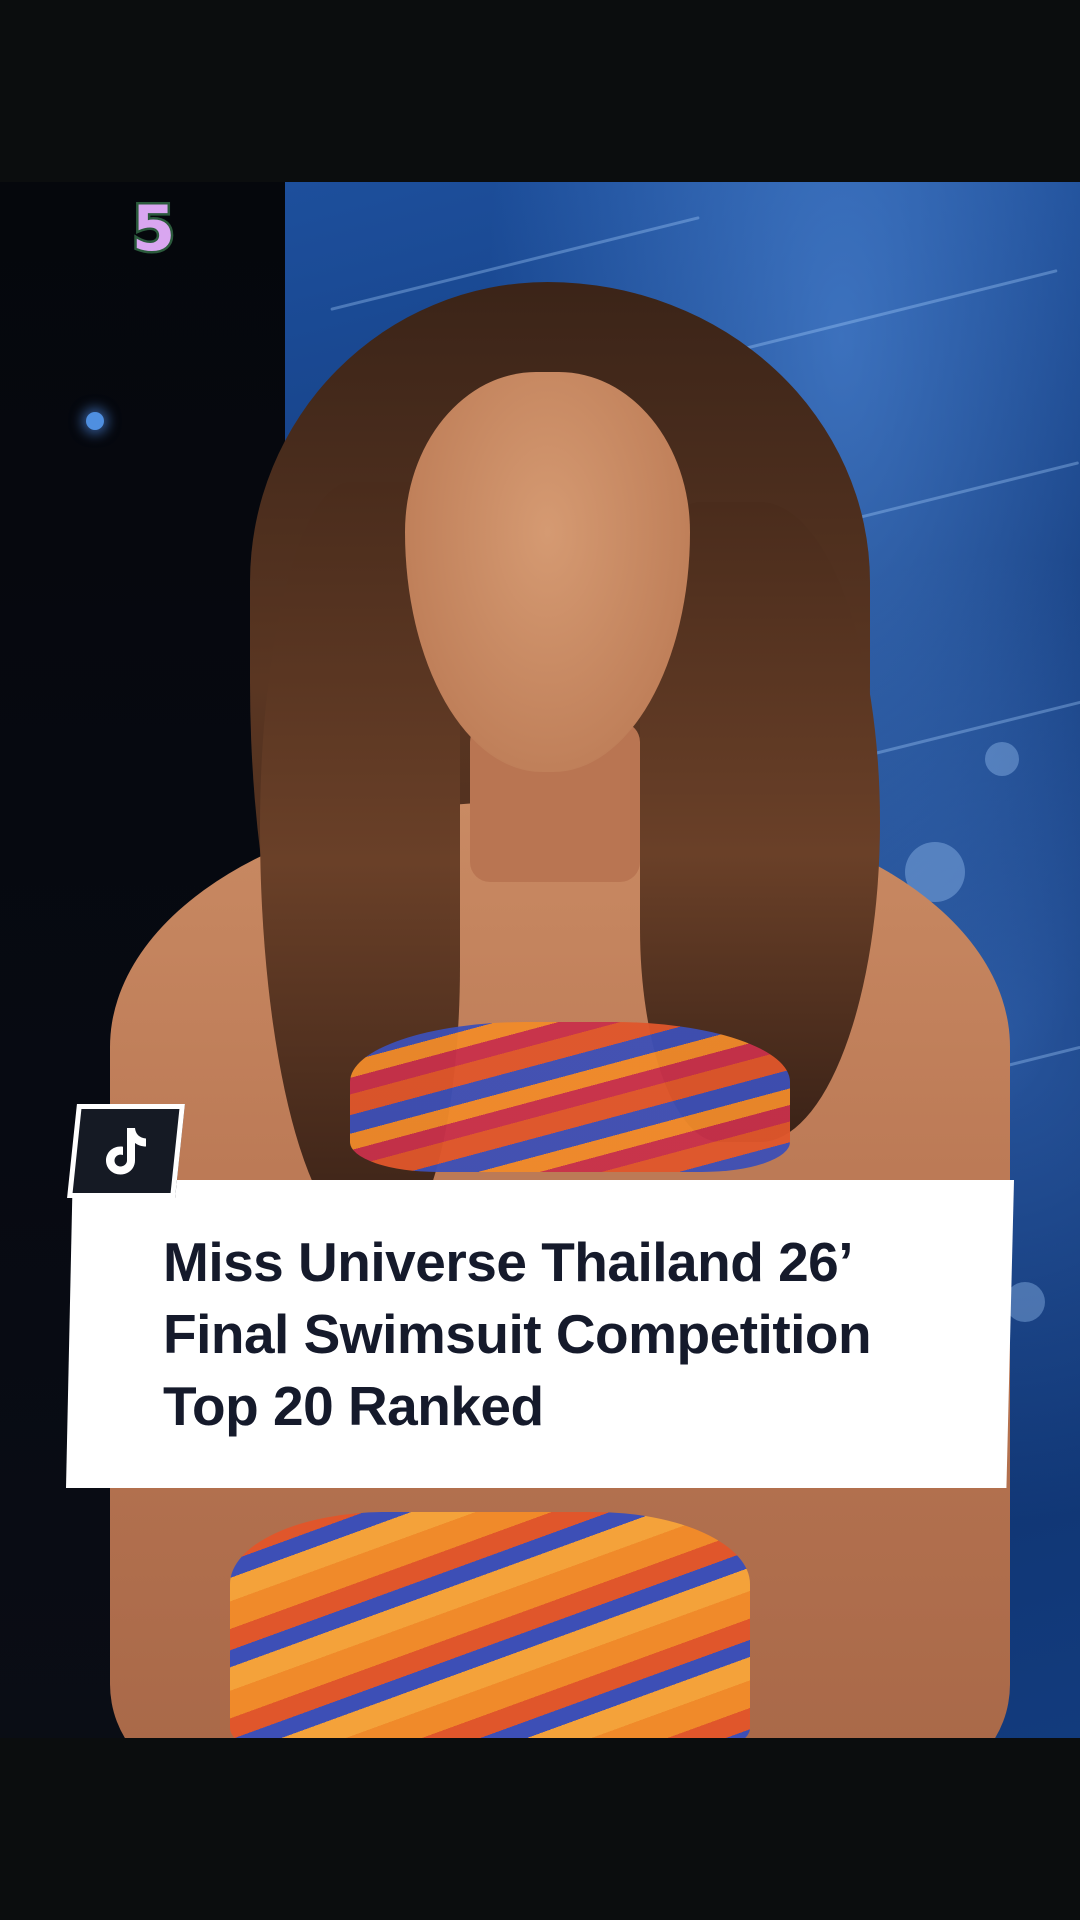 The height and width of the screenshot is (1920, 1080). What do you see at coordinates (153, 228) in the screenshot?
I see `rank-number: 5` at bounding box center [153, 228].